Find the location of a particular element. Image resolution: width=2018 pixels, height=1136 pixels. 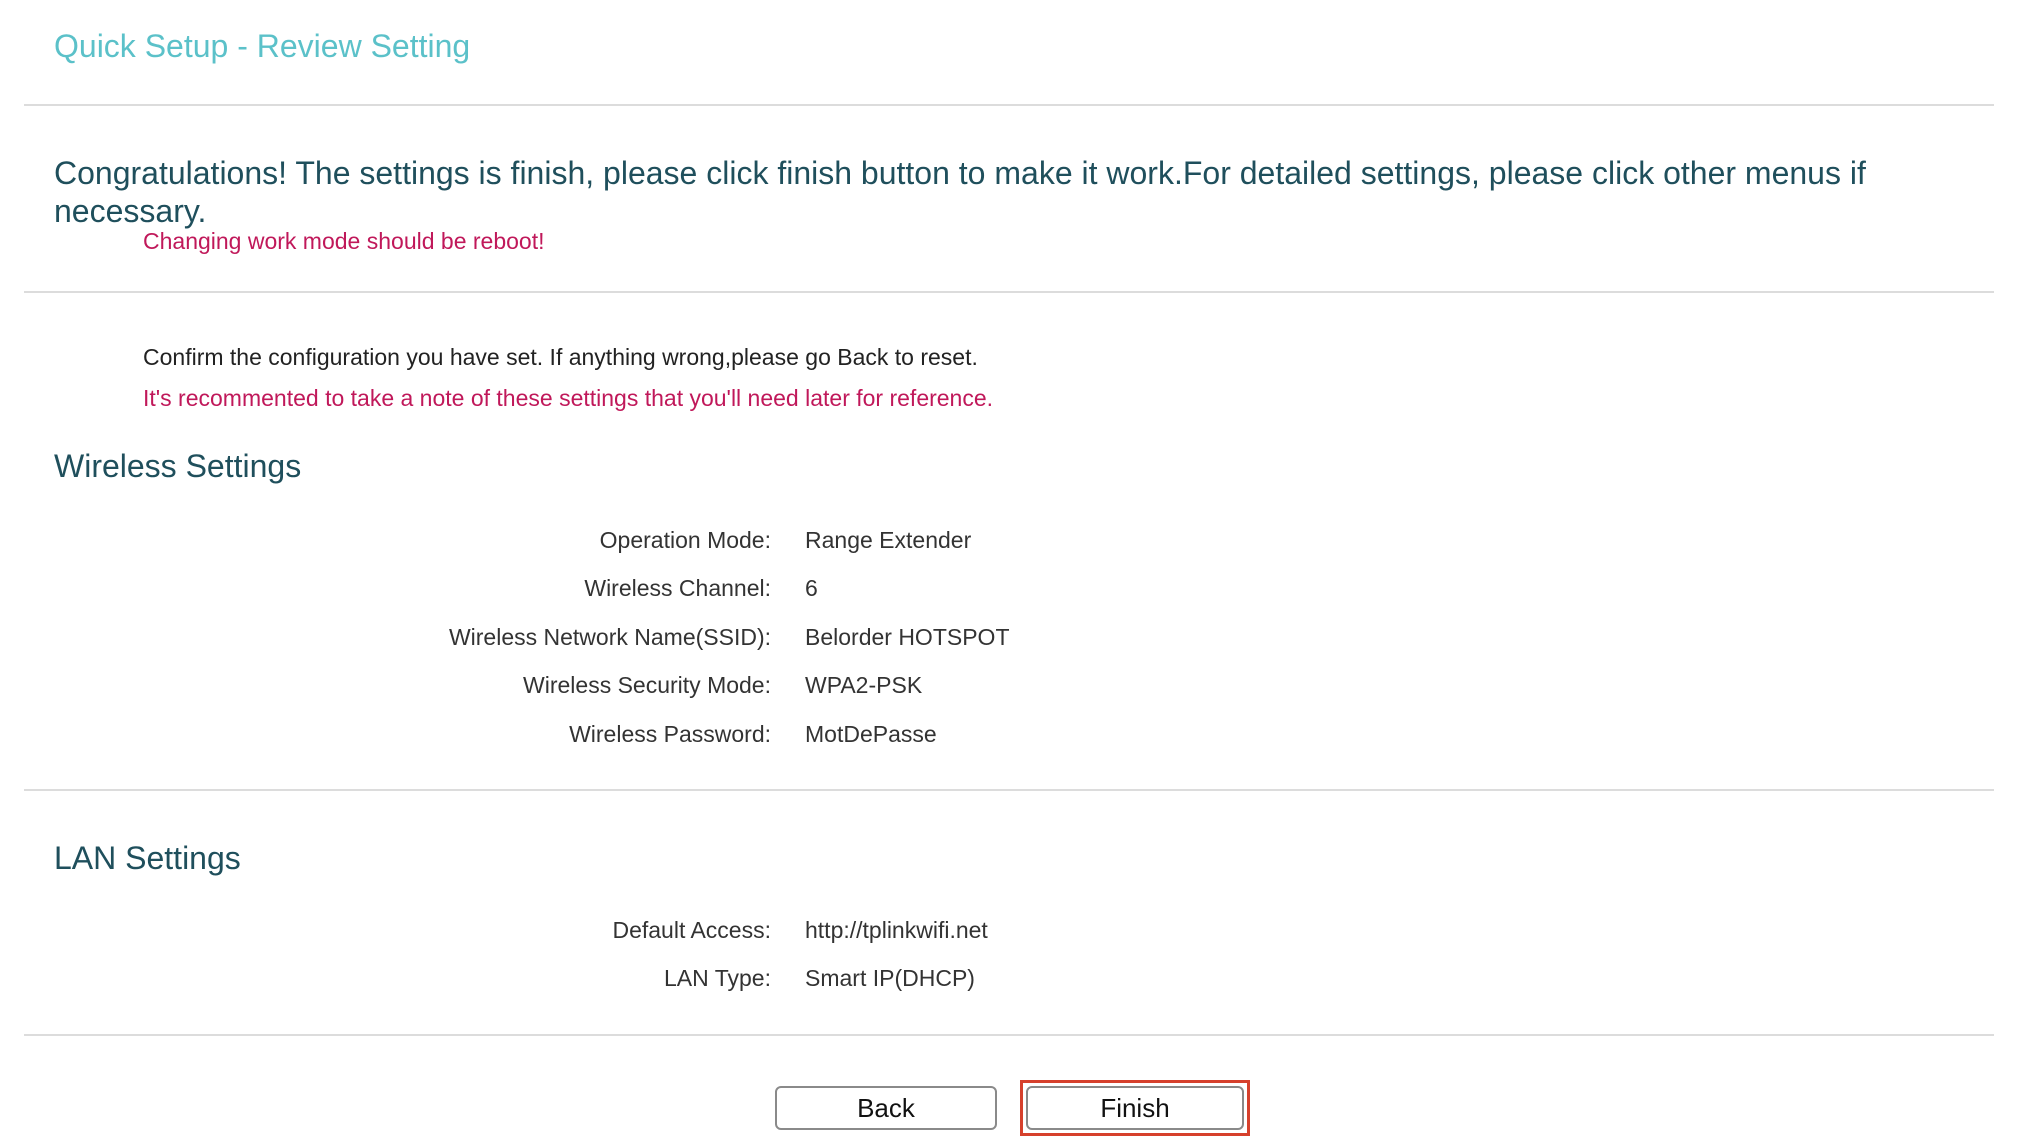

reboot-warning: Changing work mode should be reboot! is located at coordinates (344, 241).